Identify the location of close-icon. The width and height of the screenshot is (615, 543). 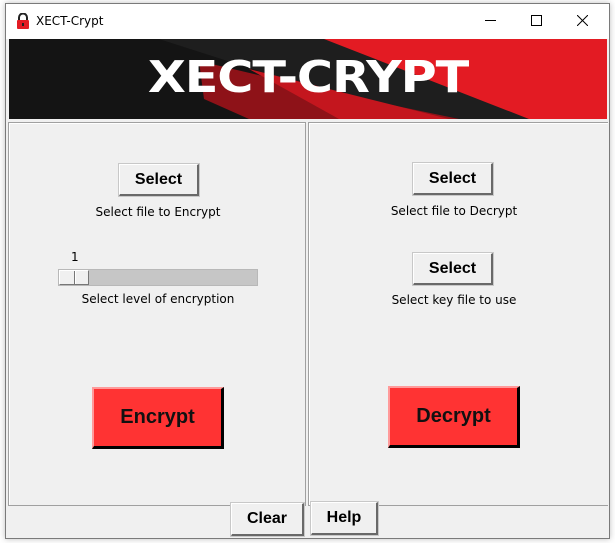
(582, 22).